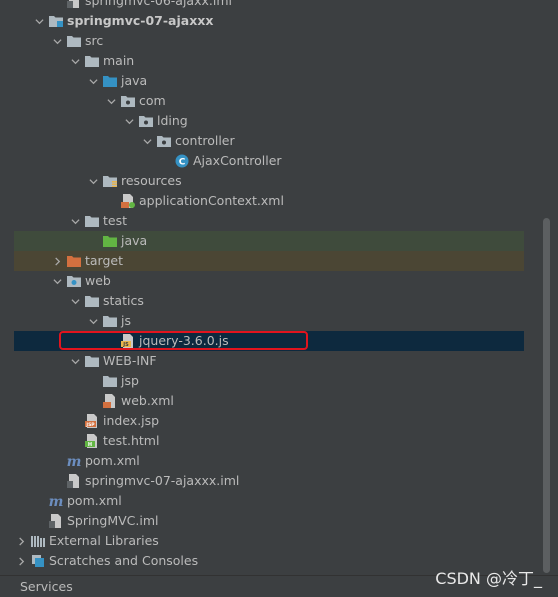 This screenshot has height=597, width=558. I want to click on tree-row-label: resources, so click(151, 180).